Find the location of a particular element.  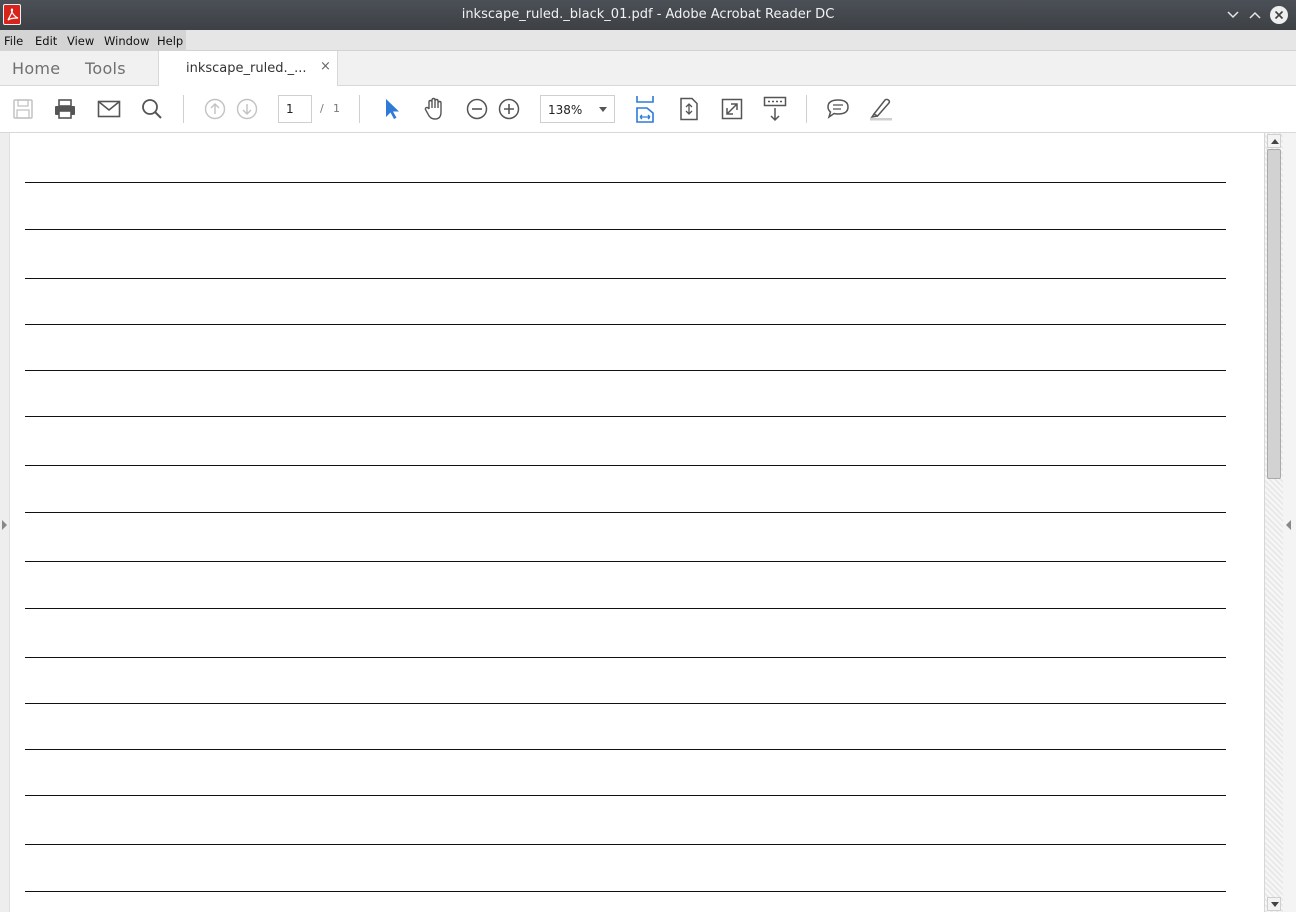

email-icon is located at coordinates (109, 109).